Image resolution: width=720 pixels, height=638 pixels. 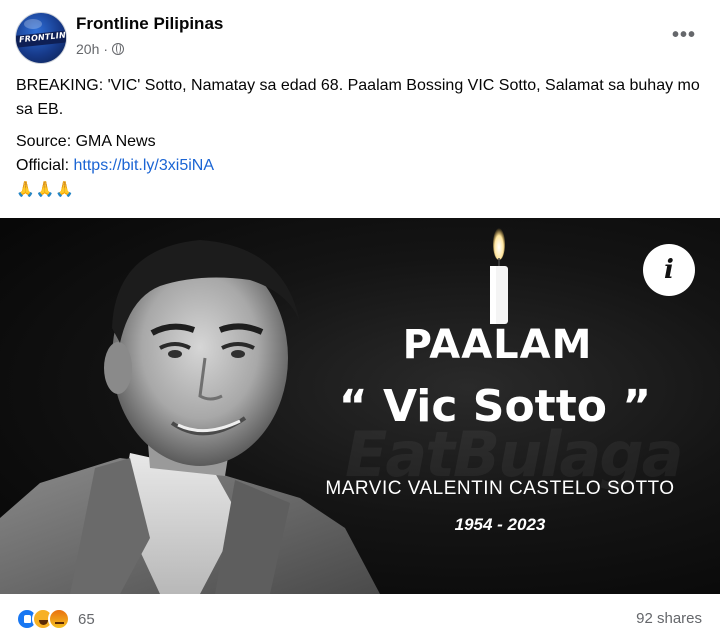 I want to click on info-icon: i, so click(x=669, y=270).